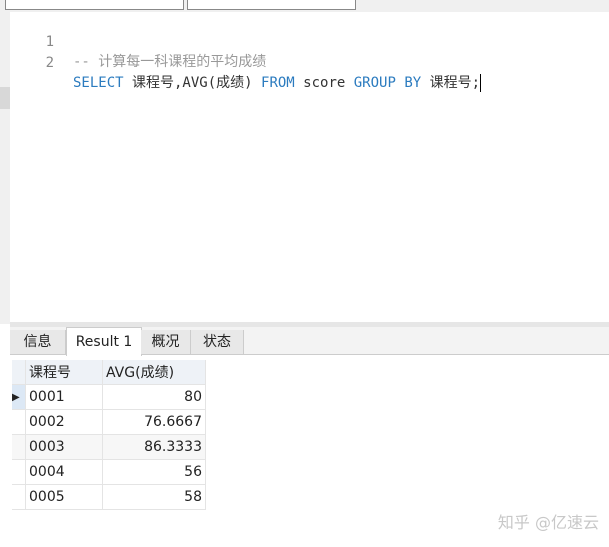  I want to click on table-row: 0004 56, so click(109, 472).